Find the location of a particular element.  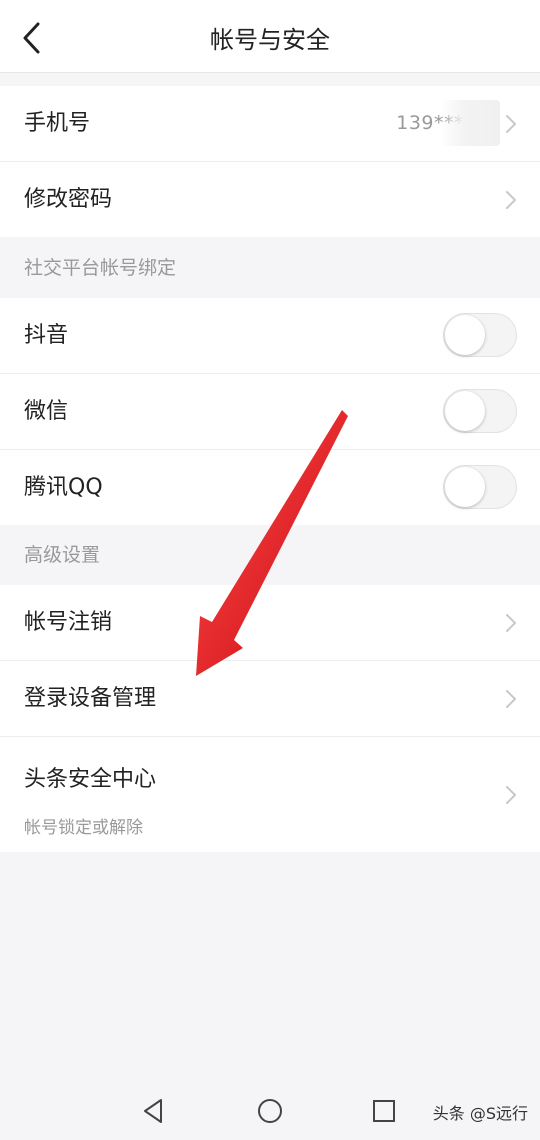

phone-row: 手机号 139***** is located at coordinates (270, 124).